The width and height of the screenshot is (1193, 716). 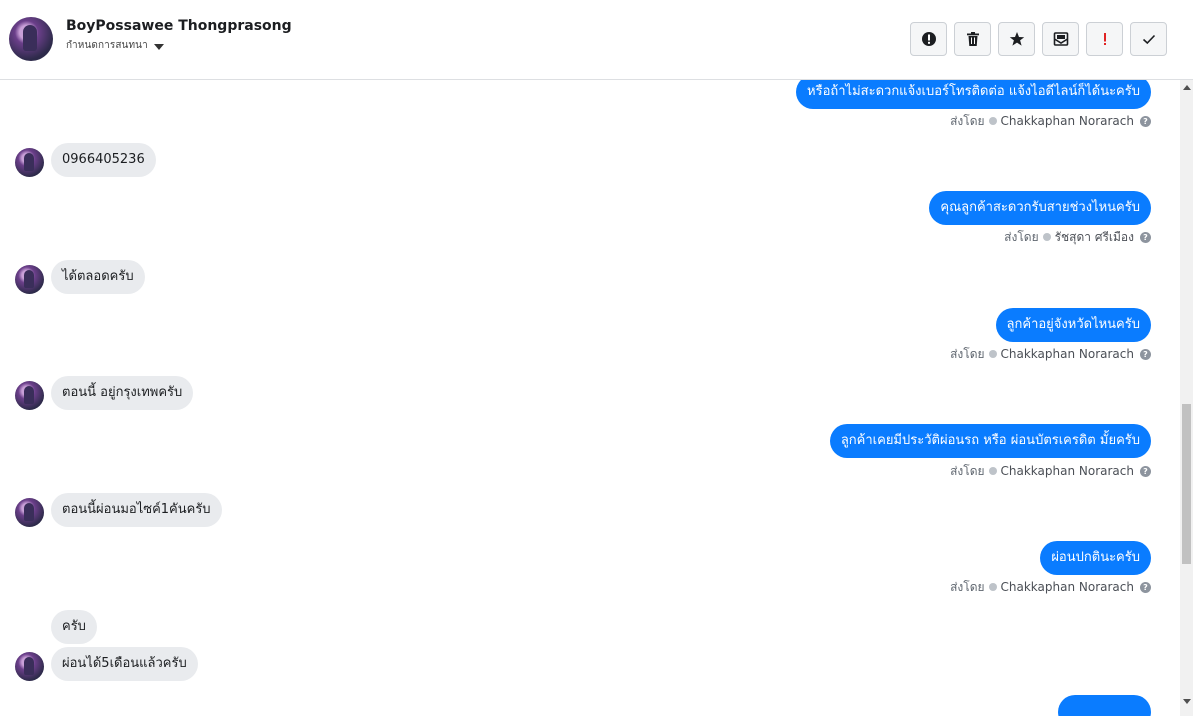 I want to click on arrow-up-icon, so click(x=1186, y=87).